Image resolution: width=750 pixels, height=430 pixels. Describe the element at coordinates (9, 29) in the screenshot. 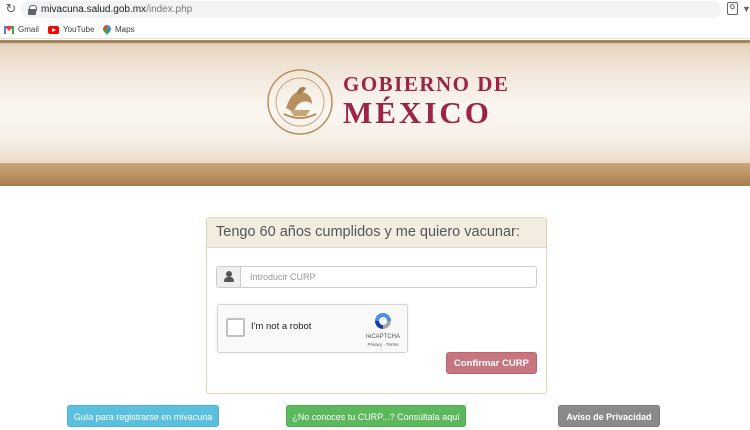

I see `gmail-icon` at that location.